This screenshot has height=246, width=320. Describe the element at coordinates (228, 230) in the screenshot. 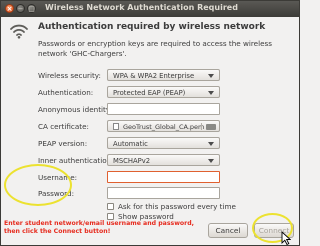

I see `cancel-button: Cancel` at that location.